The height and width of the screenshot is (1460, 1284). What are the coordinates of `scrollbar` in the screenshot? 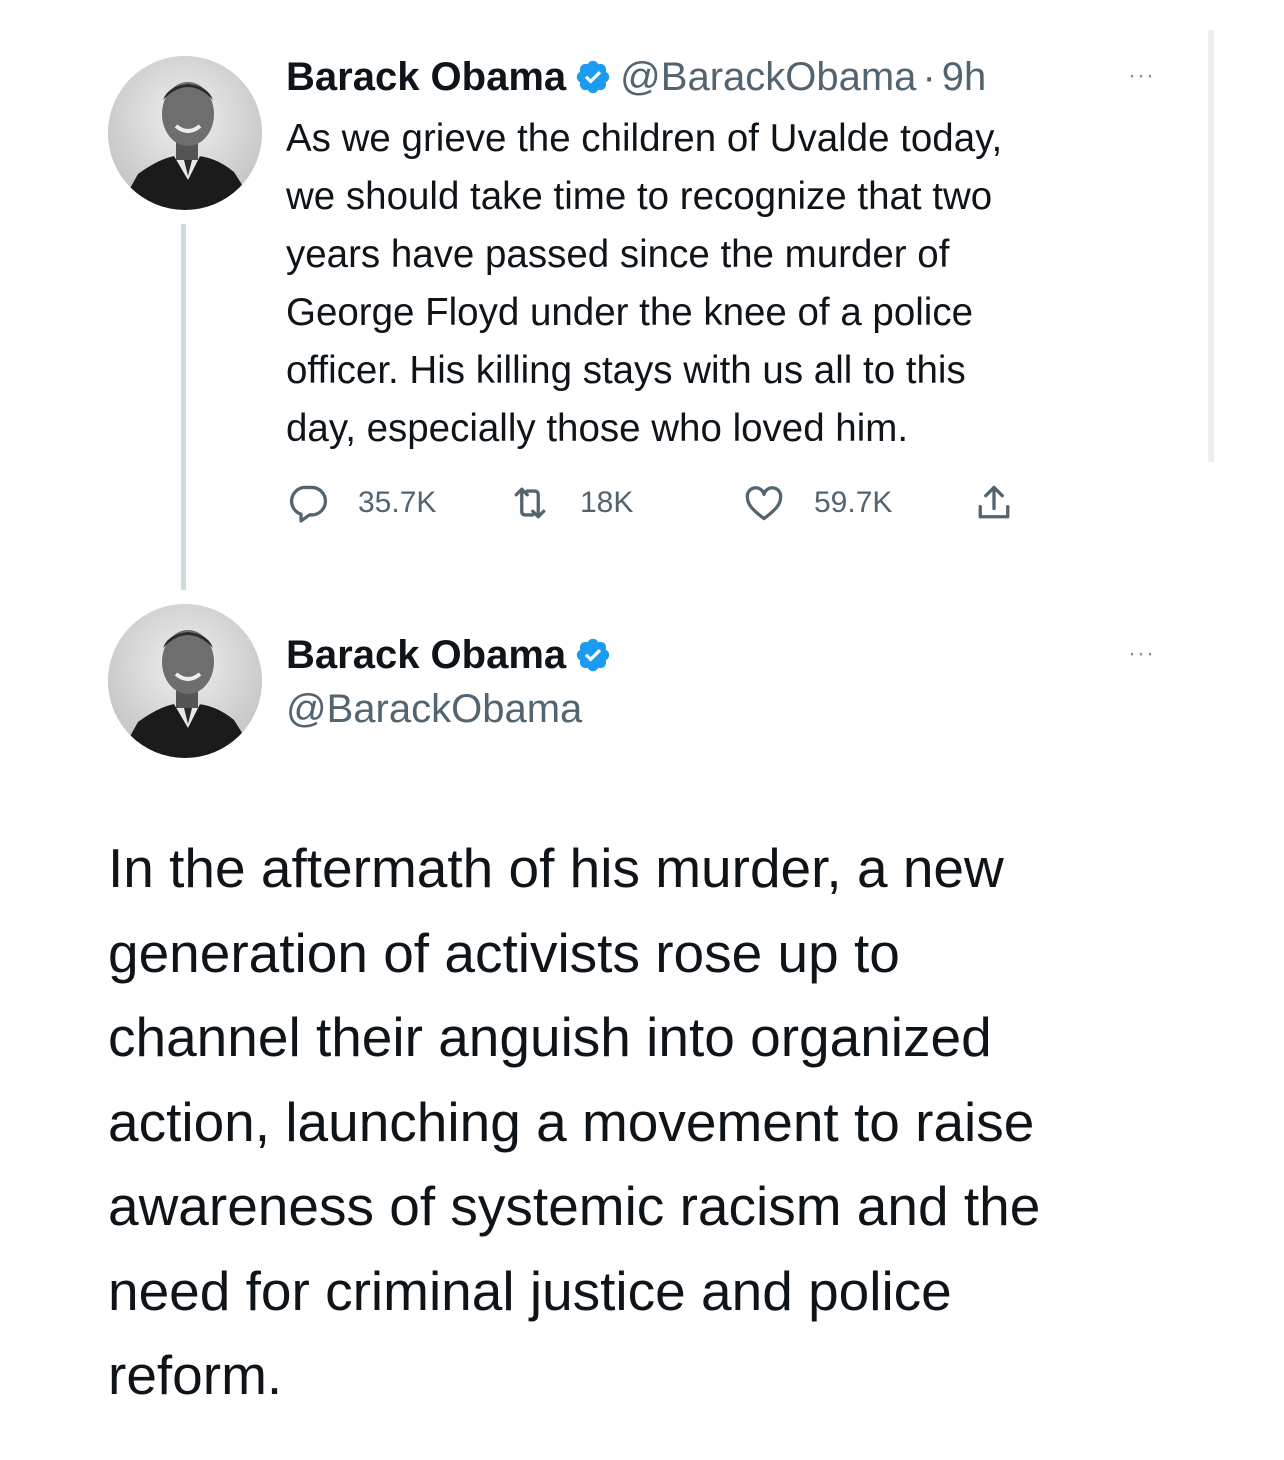 It's located at (1211, 246).